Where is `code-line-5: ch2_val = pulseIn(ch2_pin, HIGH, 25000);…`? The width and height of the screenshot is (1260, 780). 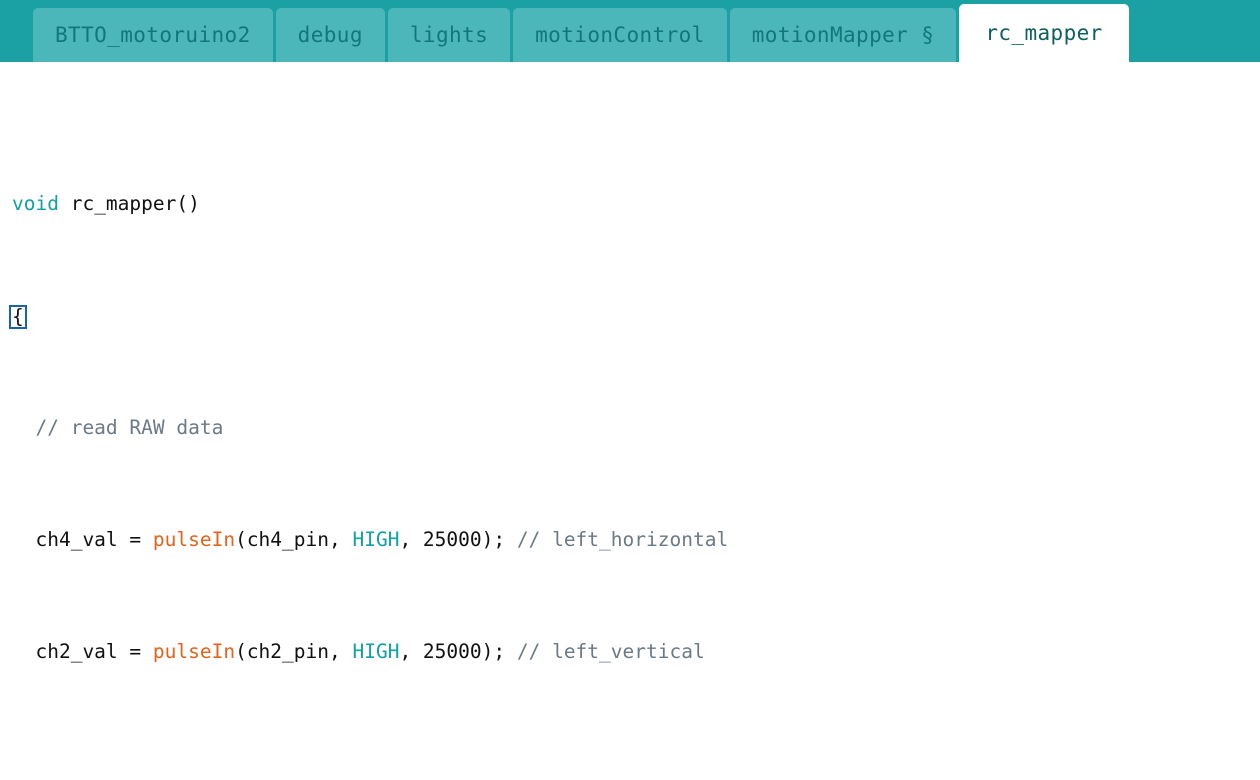 code-line-5: ch2_val = pulseIn(ch2_pin, HIGH, 25000);… is located at coordinates (636, 652).